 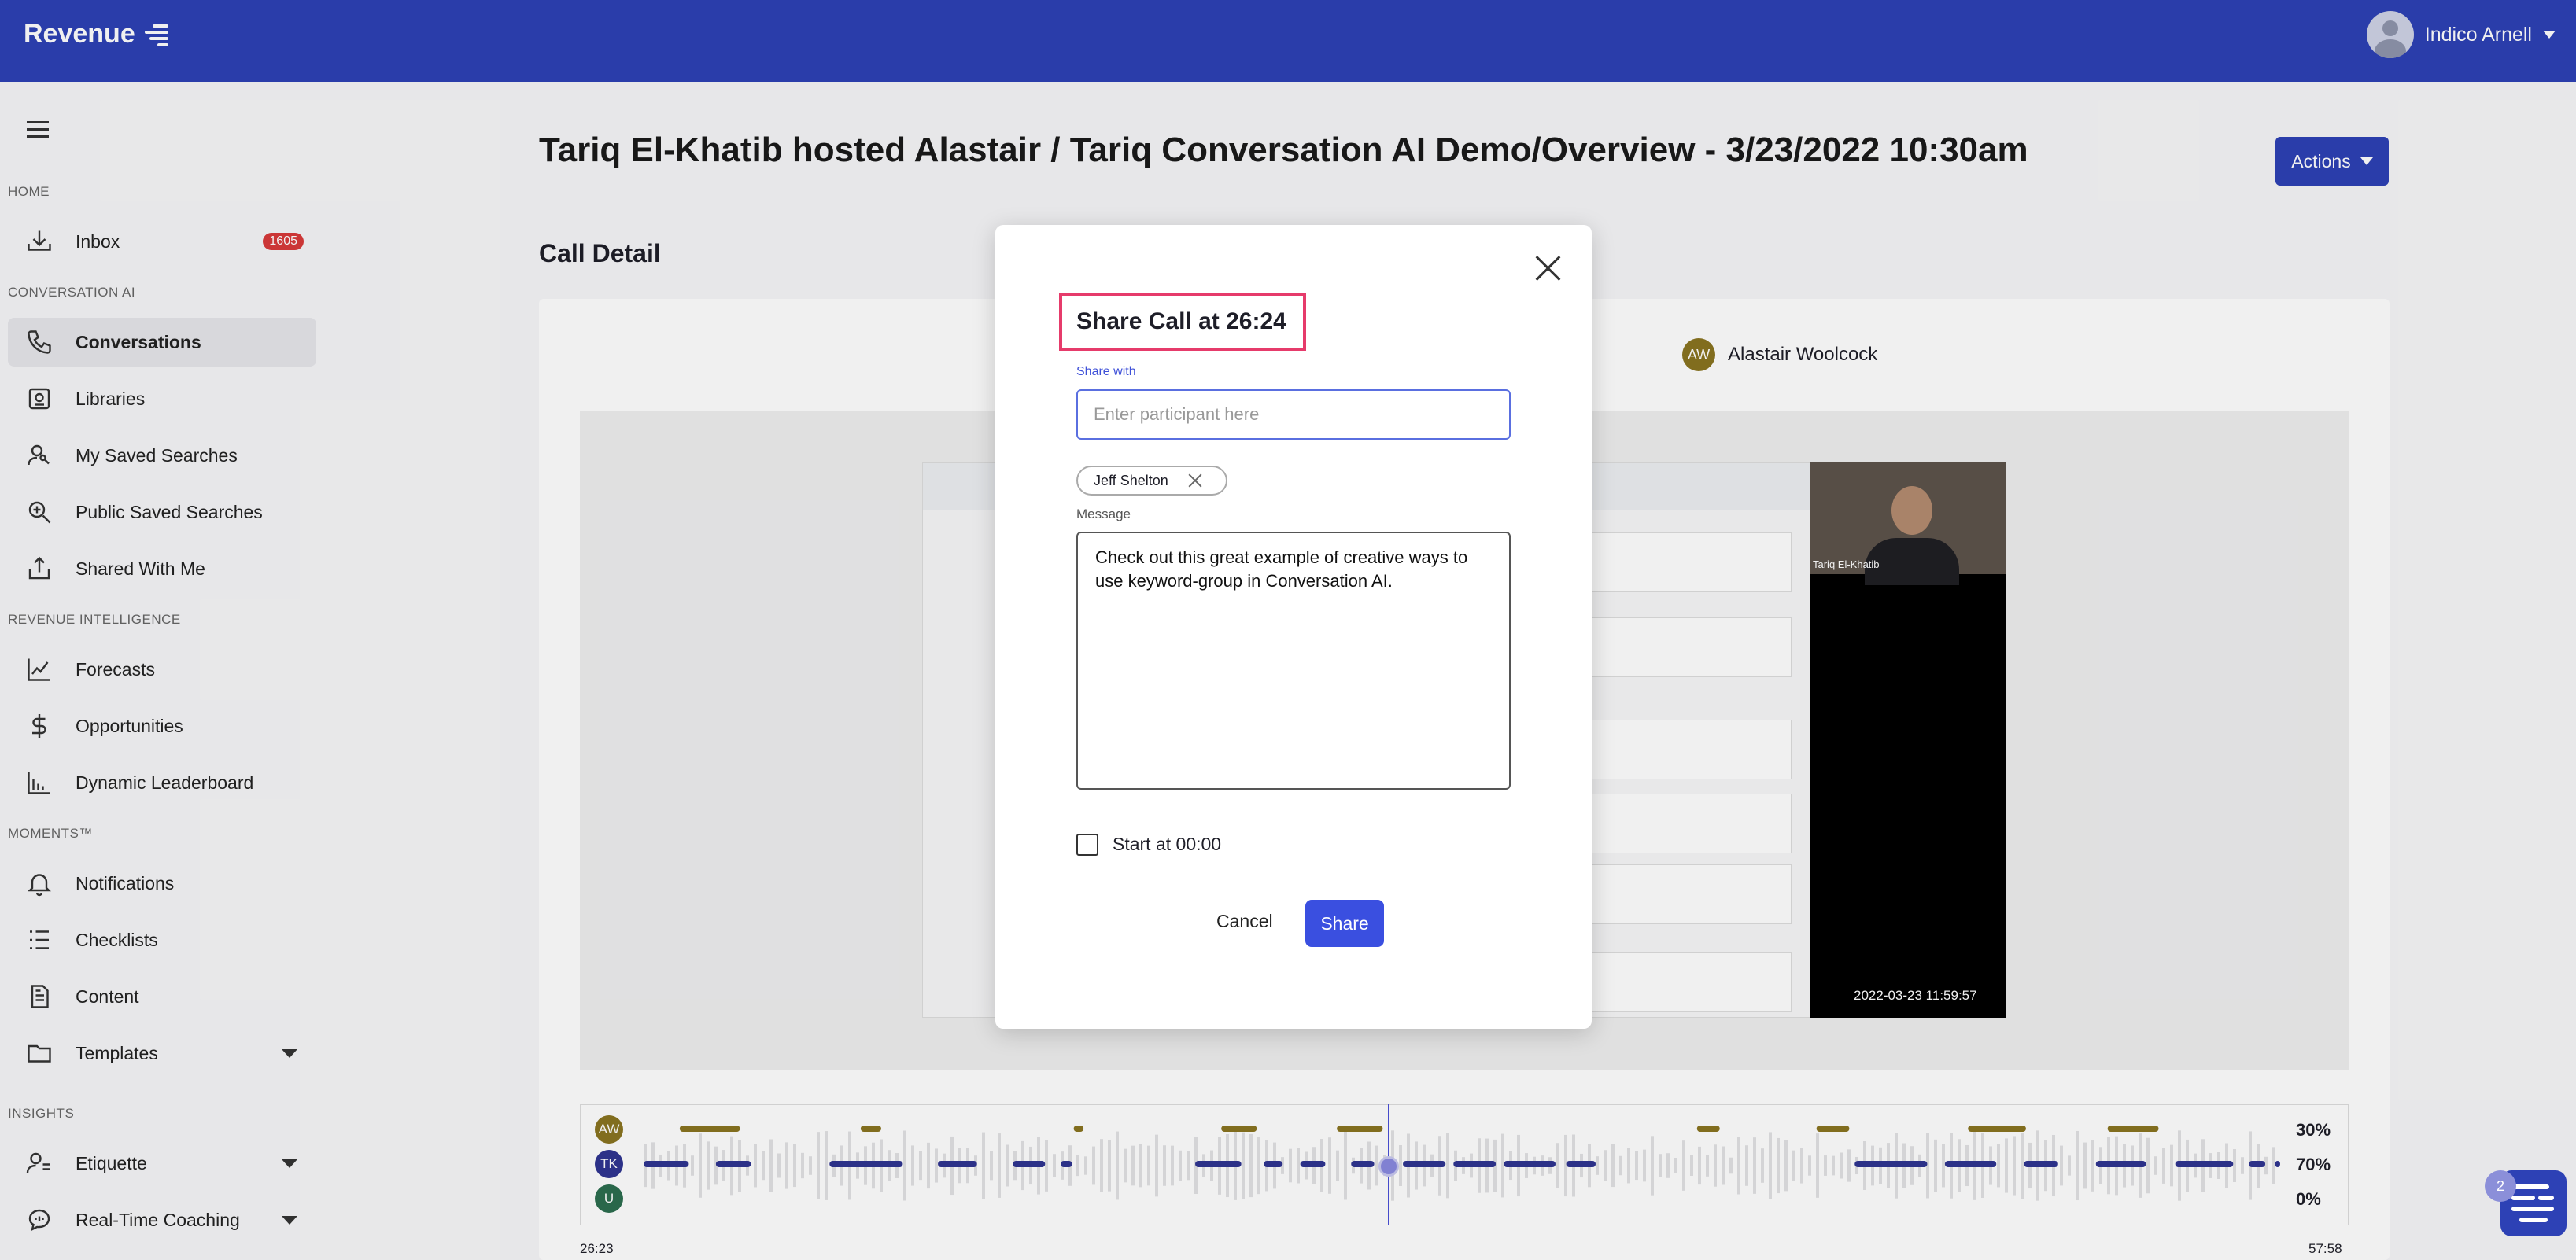 I want to click on modal-title: Share Call at 26:24, so click(x=1181, y=321).